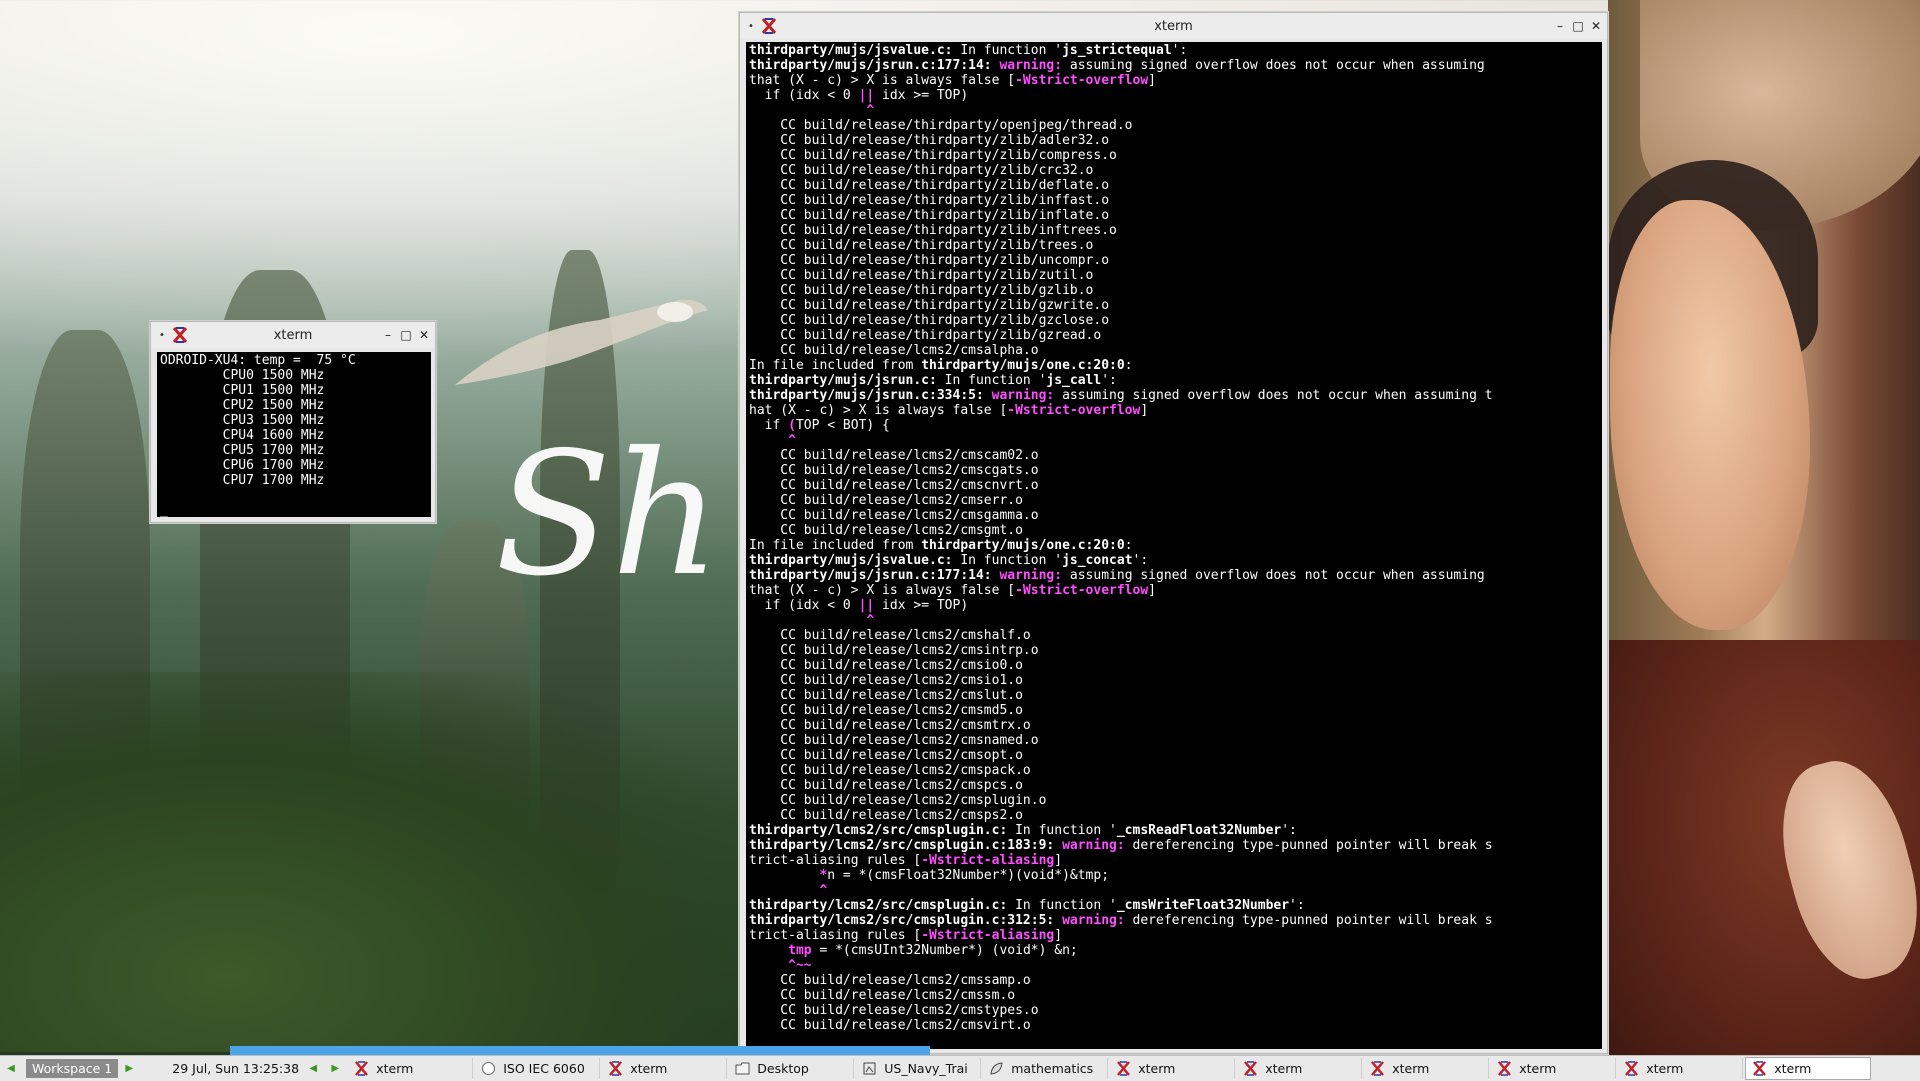  Describe the element at coordinates (906, 920) in the screenshot. I see `terminal-text-segment: thirdparty/lcms2/src/cmsplugin.c:312:5:` at that location.